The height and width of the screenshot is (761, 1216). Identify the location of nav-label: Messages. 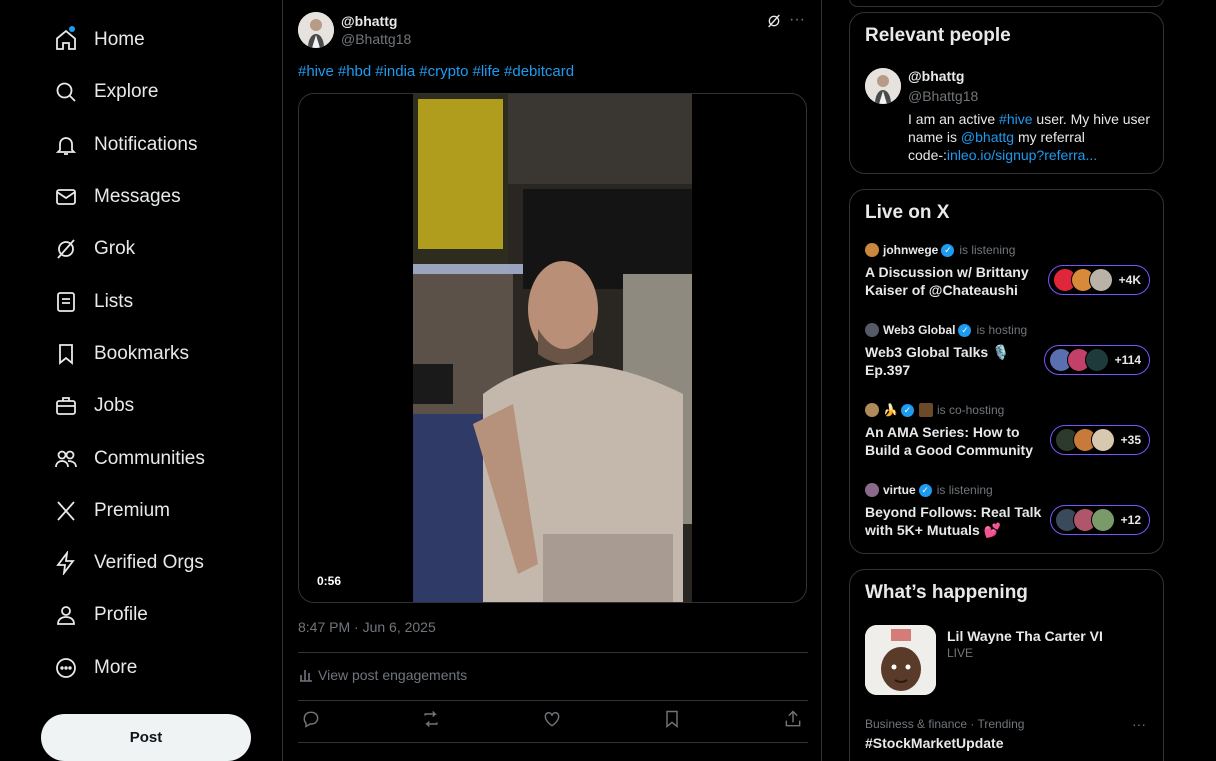
(137, 197).